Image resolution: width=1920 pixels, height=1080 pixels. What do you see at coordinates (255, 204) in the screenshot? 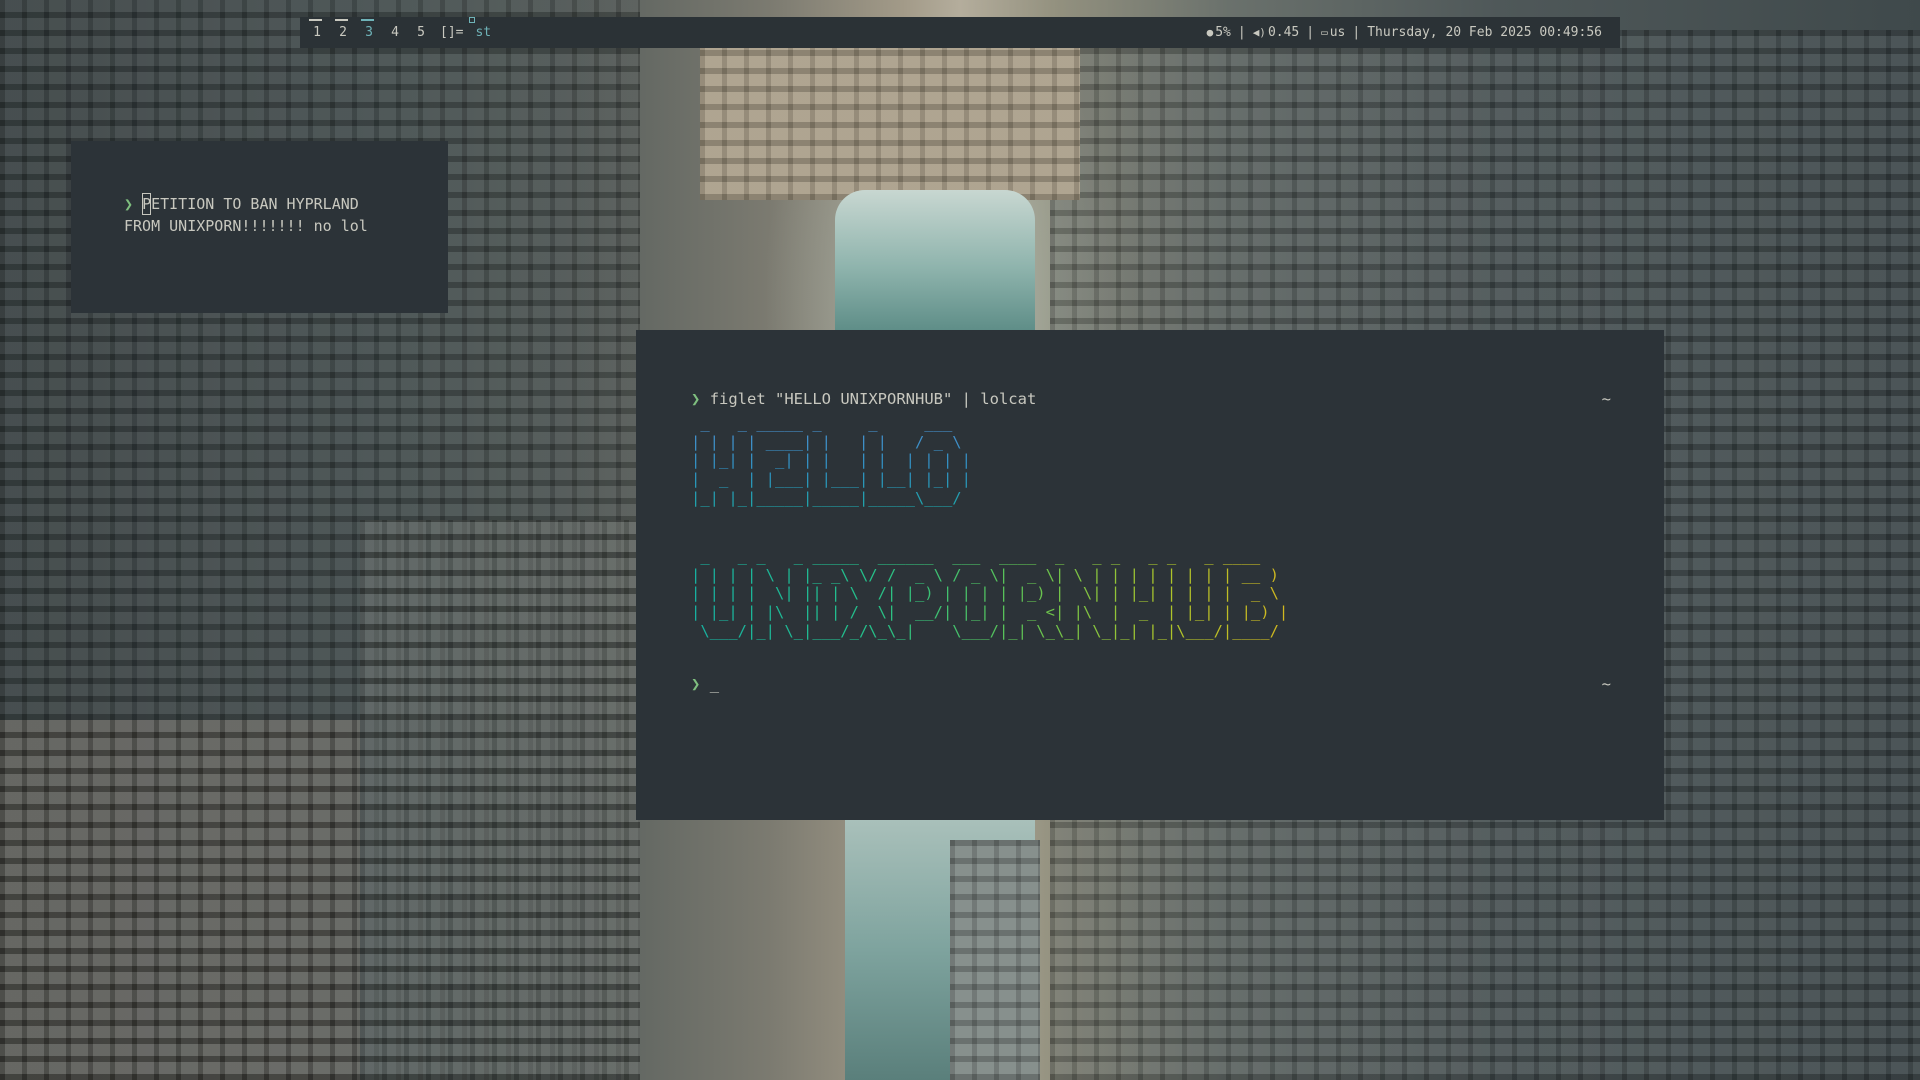
I see `terminal-line-1: ETITION TO BAN HYPRLAND` at bounding box center [255, 204].